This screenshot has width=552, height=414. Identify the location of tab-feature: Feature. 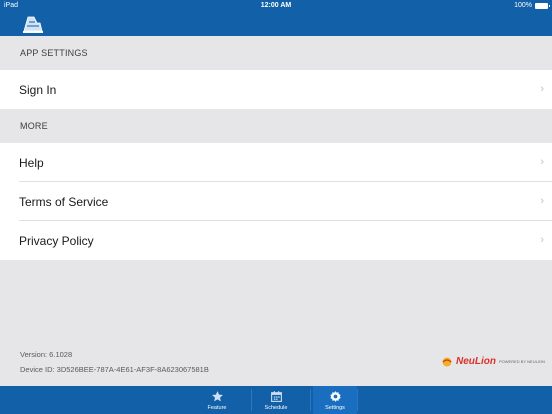
(217, 400).